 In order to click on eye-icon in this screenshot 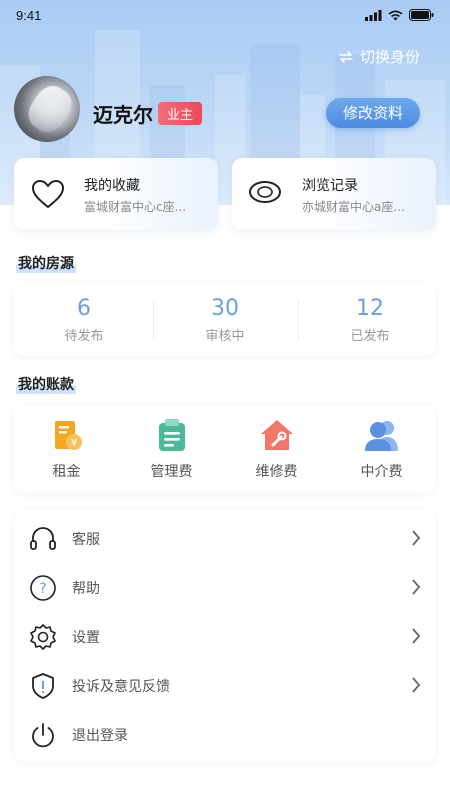, I will do `click(265, 192)`.